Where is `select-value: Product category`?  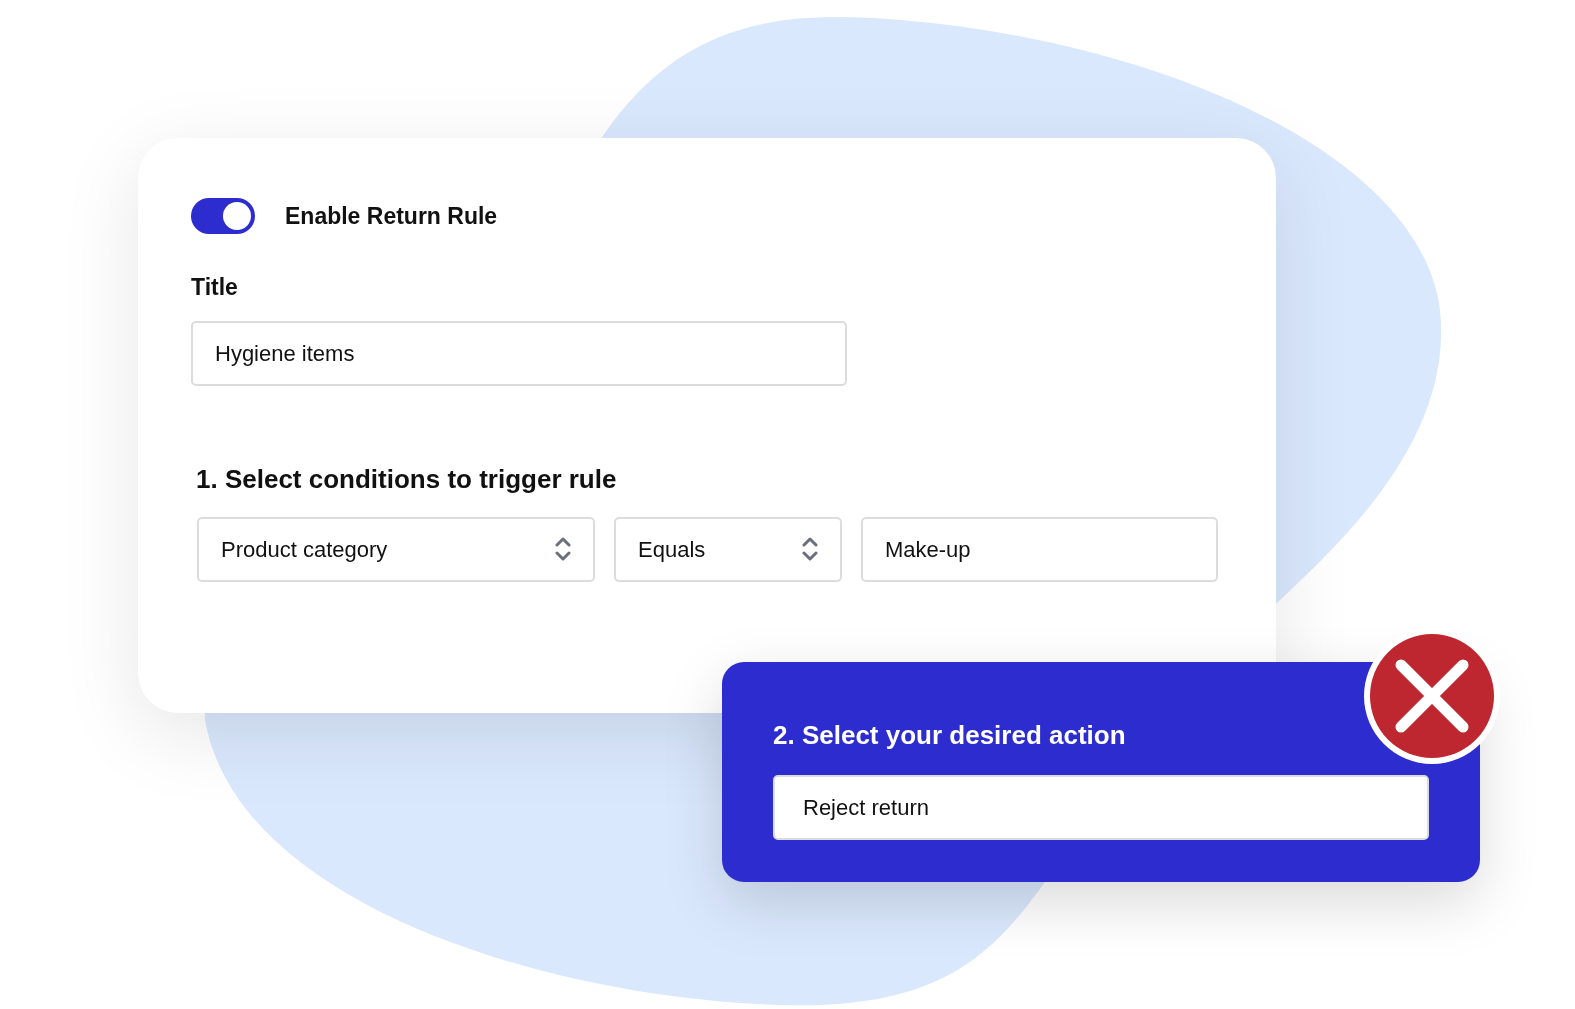 select-value: Product category is located at coordinates (304, 549).